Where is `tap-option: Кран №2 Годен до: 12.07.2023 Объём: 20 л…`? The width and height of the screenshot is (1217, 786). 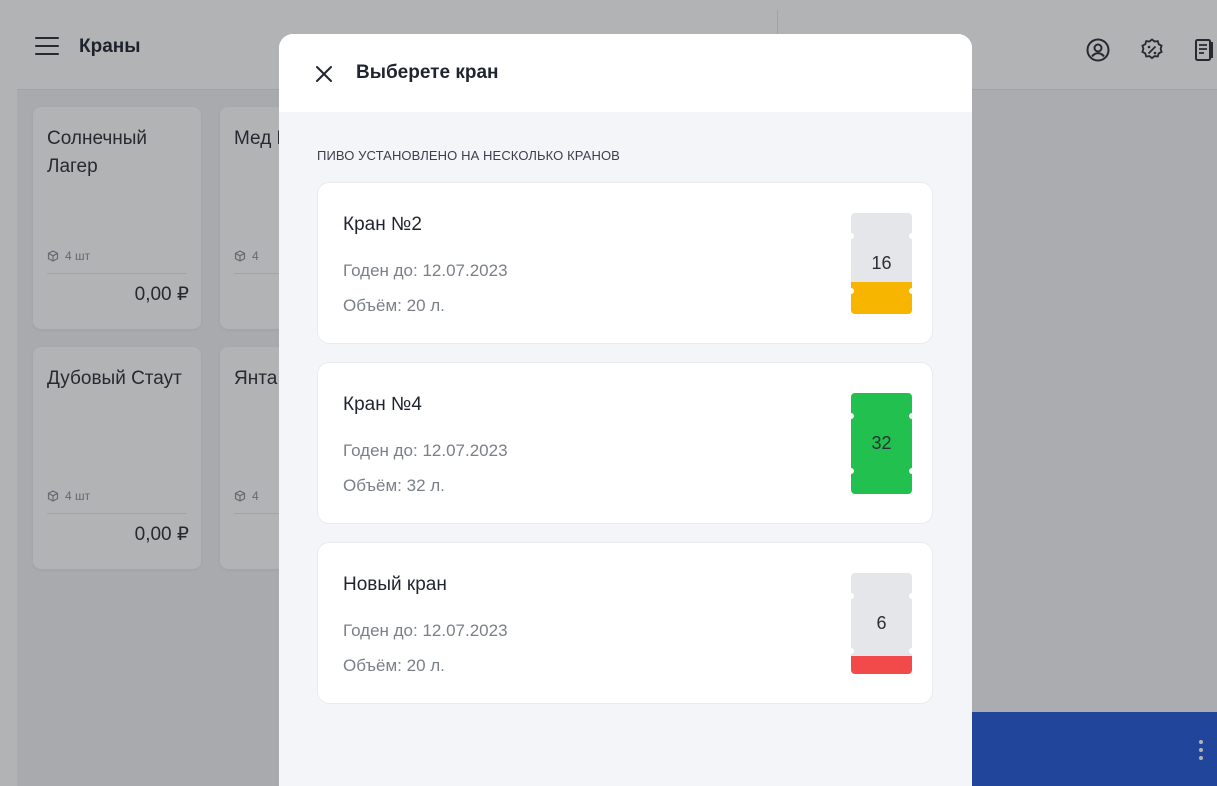 tap-option: Кран №2 Годен до: 12.07.2023 Объём: 20 л… is located at coordinates (625, 263).